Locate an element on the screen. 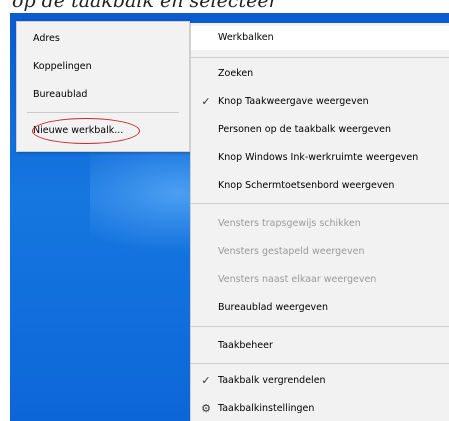 Image resolution: width=449 pixels, height=421 pixels. menu-item-label: Vensters gestapeld weergeven is located at coordinates (291, 251).